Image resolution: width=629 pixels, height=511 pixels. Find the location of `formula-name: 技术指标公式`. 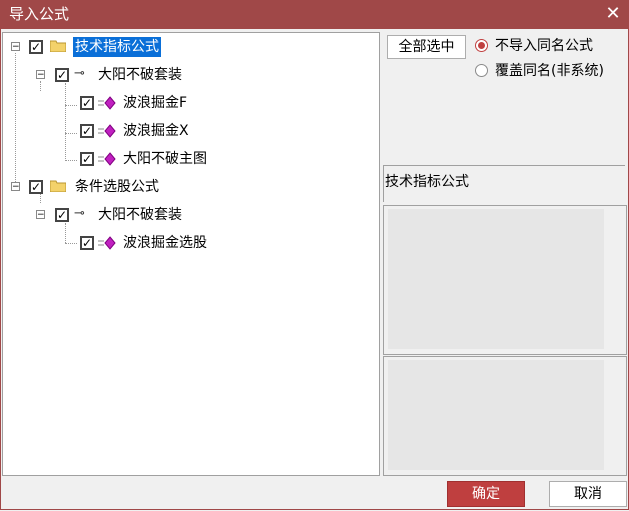

formula-name: 技术指标公式 is located at coordinates (427, 182).